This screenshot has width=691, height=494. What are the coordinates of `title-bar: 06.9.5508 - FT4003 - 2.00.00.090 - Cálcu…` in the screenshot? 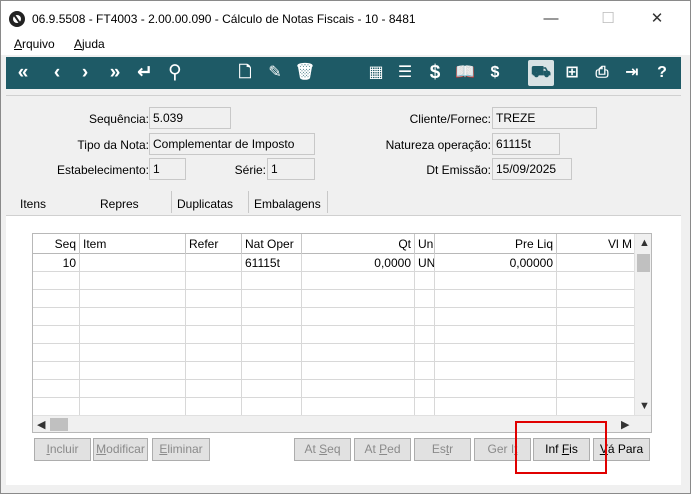 It's located at (345, 18).